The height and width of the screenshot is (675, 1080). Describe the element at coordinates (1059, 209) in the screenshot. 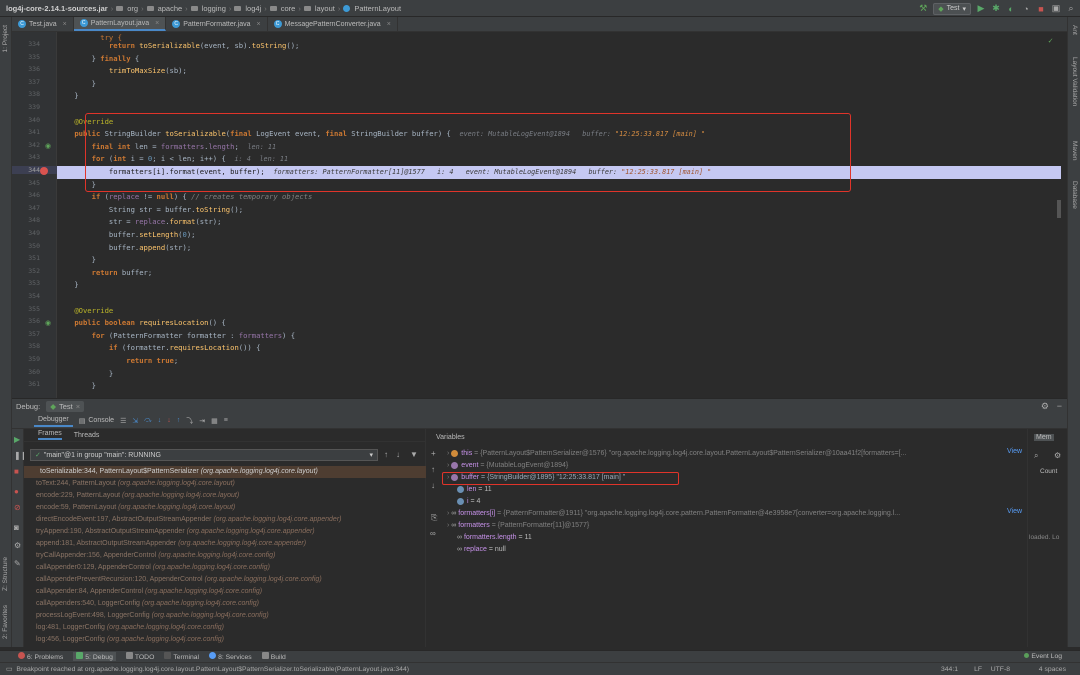

I see `scrollbar-thumb` at that location.